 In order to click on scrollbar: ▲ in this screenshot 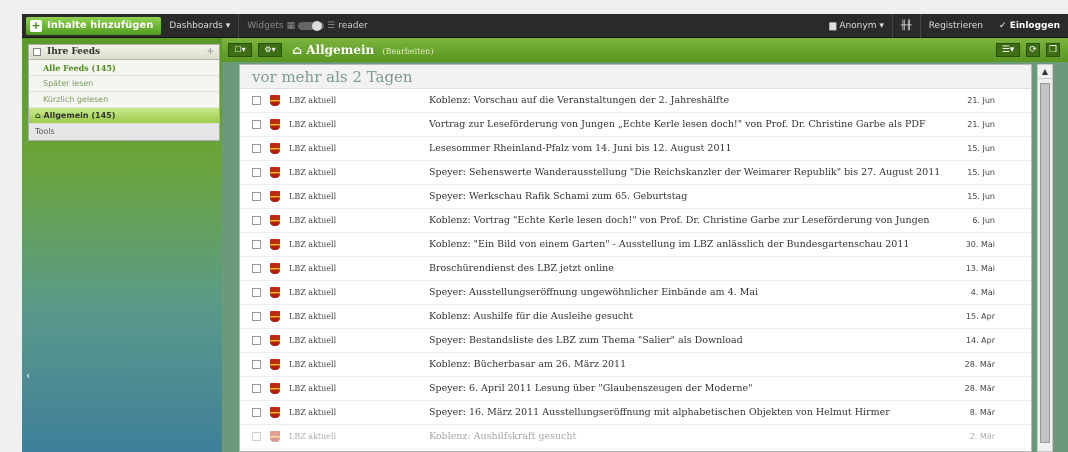, I will do `click(1045, 258)`.